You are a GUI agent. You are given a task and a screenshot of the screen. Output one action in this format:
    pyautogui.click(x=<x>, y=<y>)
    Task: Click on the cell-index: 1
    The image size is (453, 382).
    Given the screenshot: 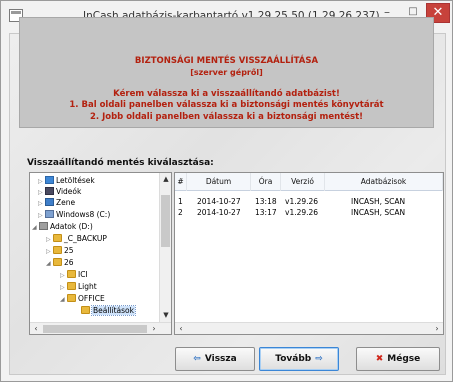 What is the action you would take?
    pyautogui.click(x=180, y=201)
    